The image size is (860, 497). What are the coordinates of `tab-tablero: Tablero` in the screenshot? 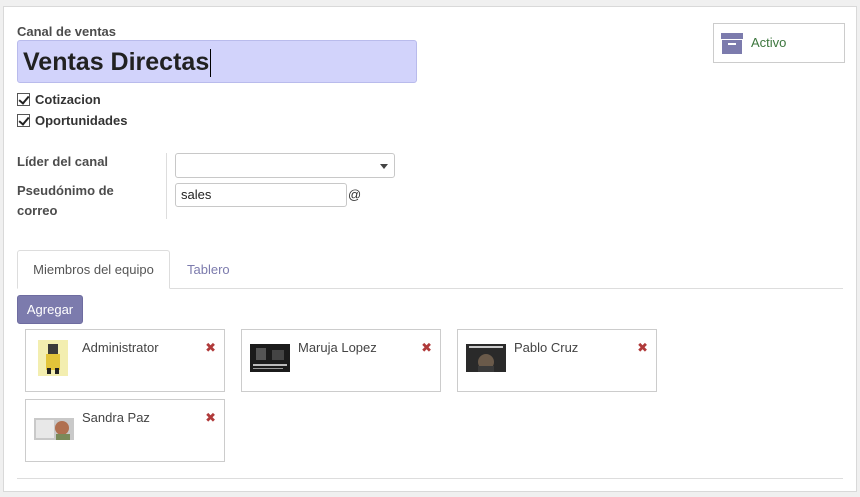 It's located at (208, 269).